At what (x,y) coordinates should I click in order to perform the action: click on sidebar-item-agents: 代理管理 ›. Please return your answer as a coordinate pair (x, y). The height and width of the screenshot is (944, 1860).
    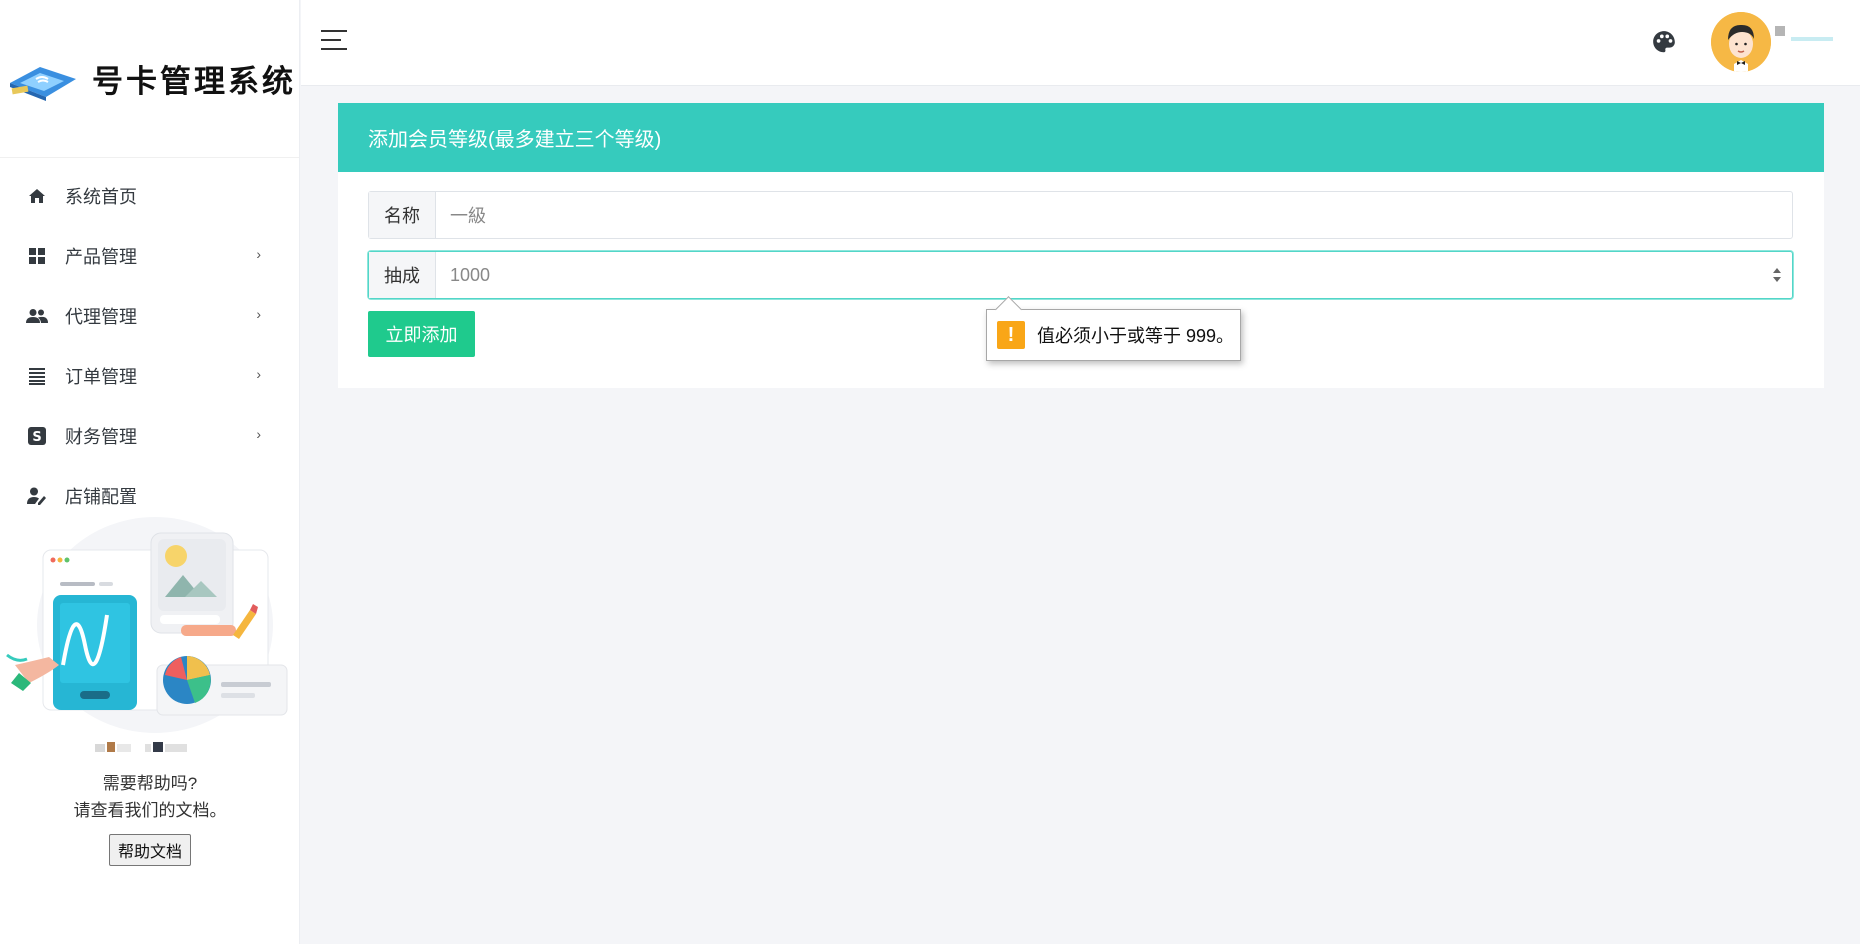
    Looking at the image, I should click on (149, 316).